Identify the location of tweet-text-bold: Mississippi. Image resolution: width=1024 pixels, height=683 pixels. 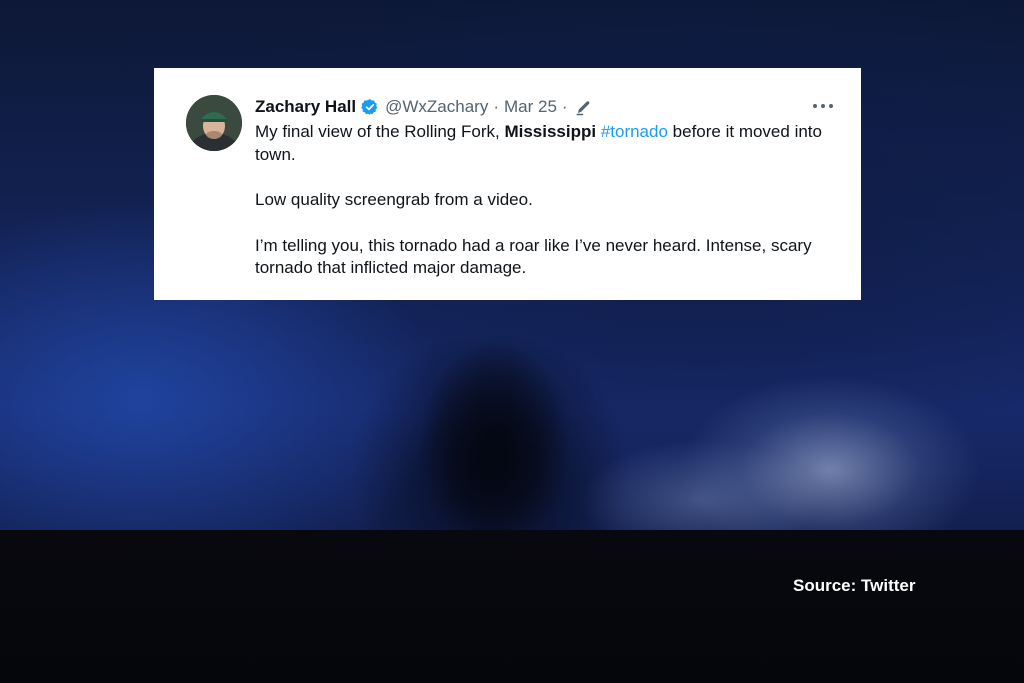
(550, 131).